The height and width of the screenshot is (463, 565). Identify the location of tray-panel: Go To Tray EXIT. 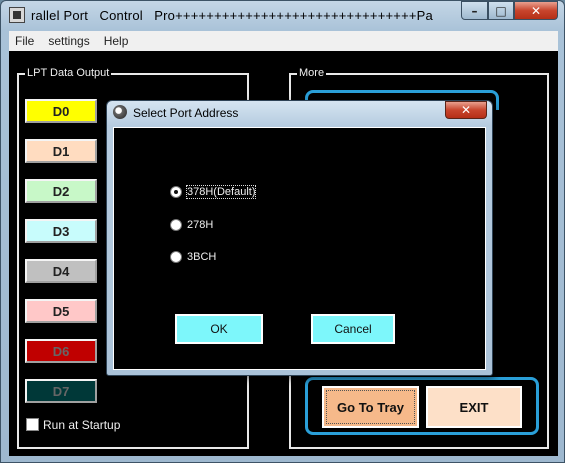
(422, 406).